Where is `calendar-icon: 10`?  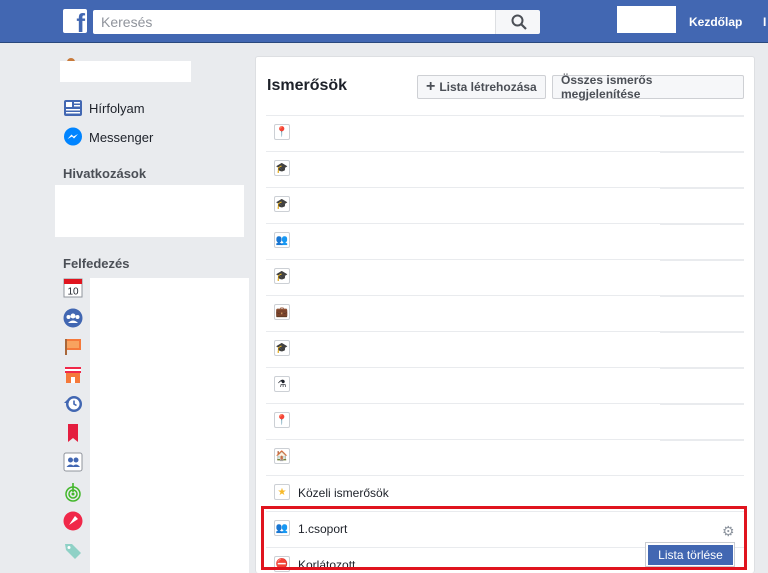 calendar-icon: 10 is located at coordinates (73, 288).